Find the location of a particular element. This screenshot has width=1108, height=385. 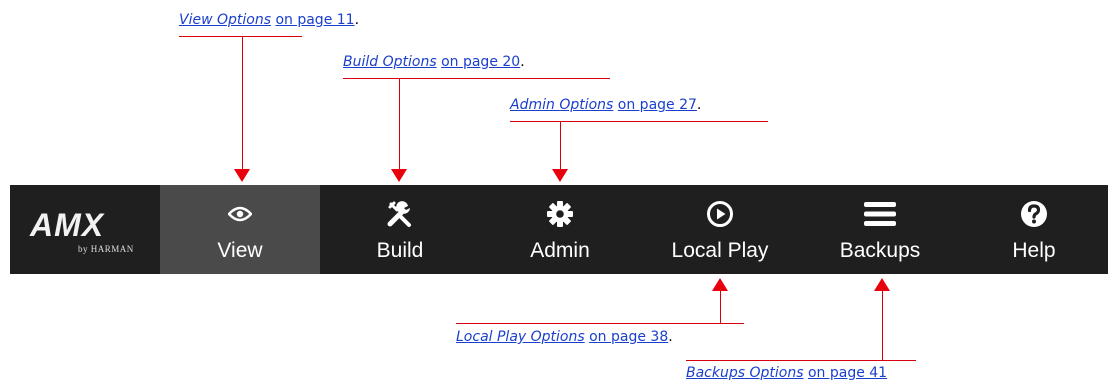

callout-build-options: Build Options on page 20. is located at coordinates (434, 62).